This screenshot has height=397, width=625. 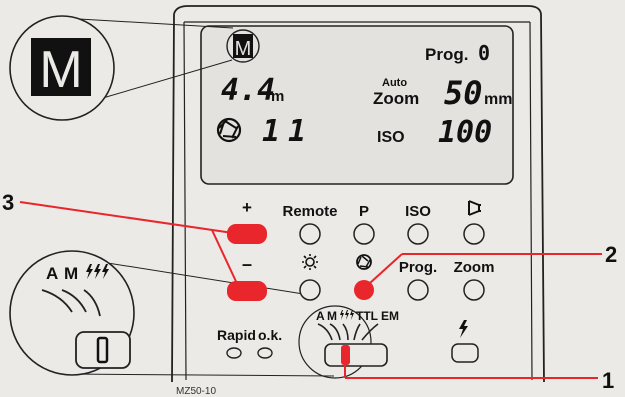 I want to click on flash-bolt-icon, so click(x=463, y=329).